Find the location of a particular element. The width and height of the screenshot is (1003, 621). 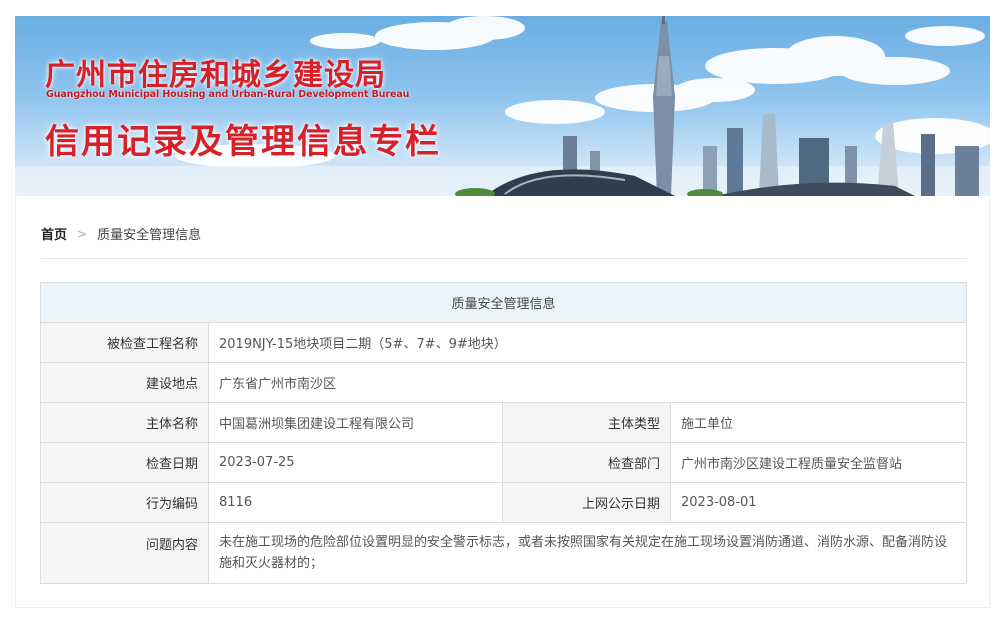

table-row: 建设地点 广东省广州市南沙区 is located at coordinates (503, 382).